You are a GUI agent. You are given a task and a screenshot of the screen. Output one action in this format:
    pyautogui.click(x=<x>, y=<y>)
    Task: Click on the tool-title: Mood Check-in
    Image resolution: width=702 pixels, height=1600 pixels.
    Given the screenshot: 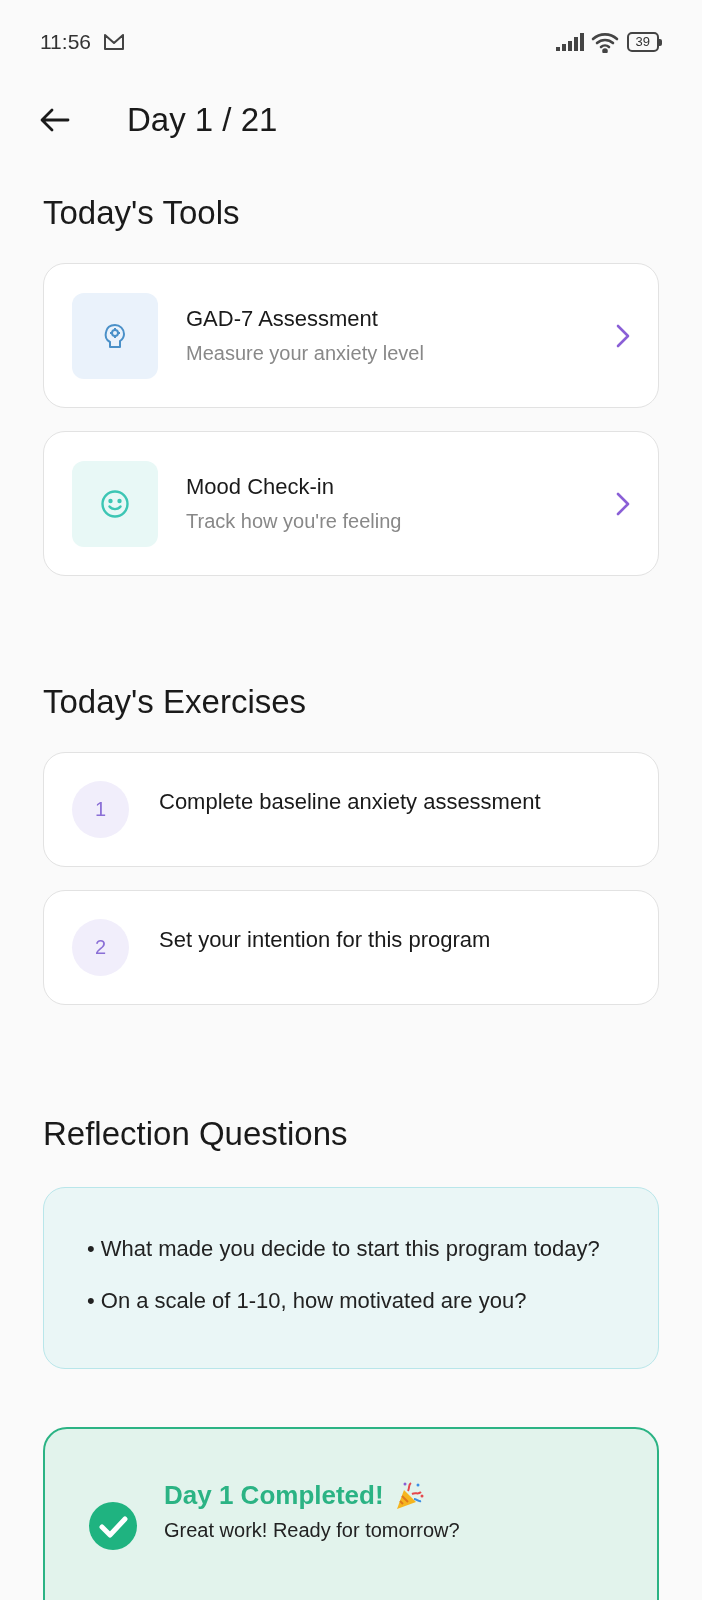 What is the action you would take?
    pyautogui.click(x=260, y=487)
    